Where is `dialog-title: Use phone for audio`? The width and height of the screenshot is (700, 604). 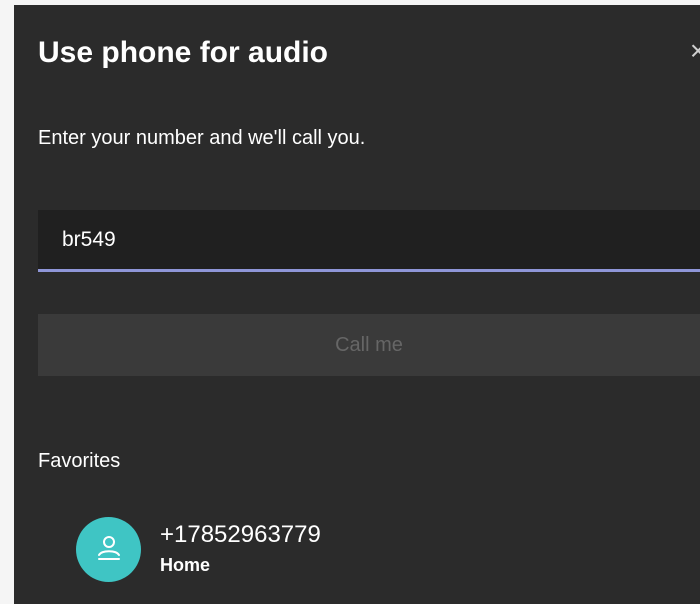
dialog-title: Use phone for audio is located at coordinates (183, 52).